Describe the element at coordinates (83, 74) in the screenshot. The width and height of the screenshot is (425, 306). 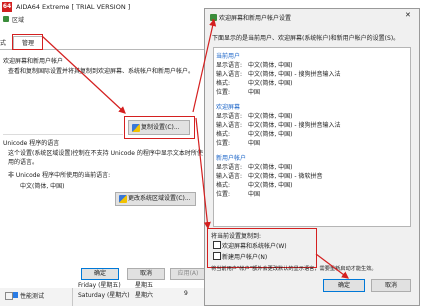
I see `arrow-tab-to-copy` at that location.